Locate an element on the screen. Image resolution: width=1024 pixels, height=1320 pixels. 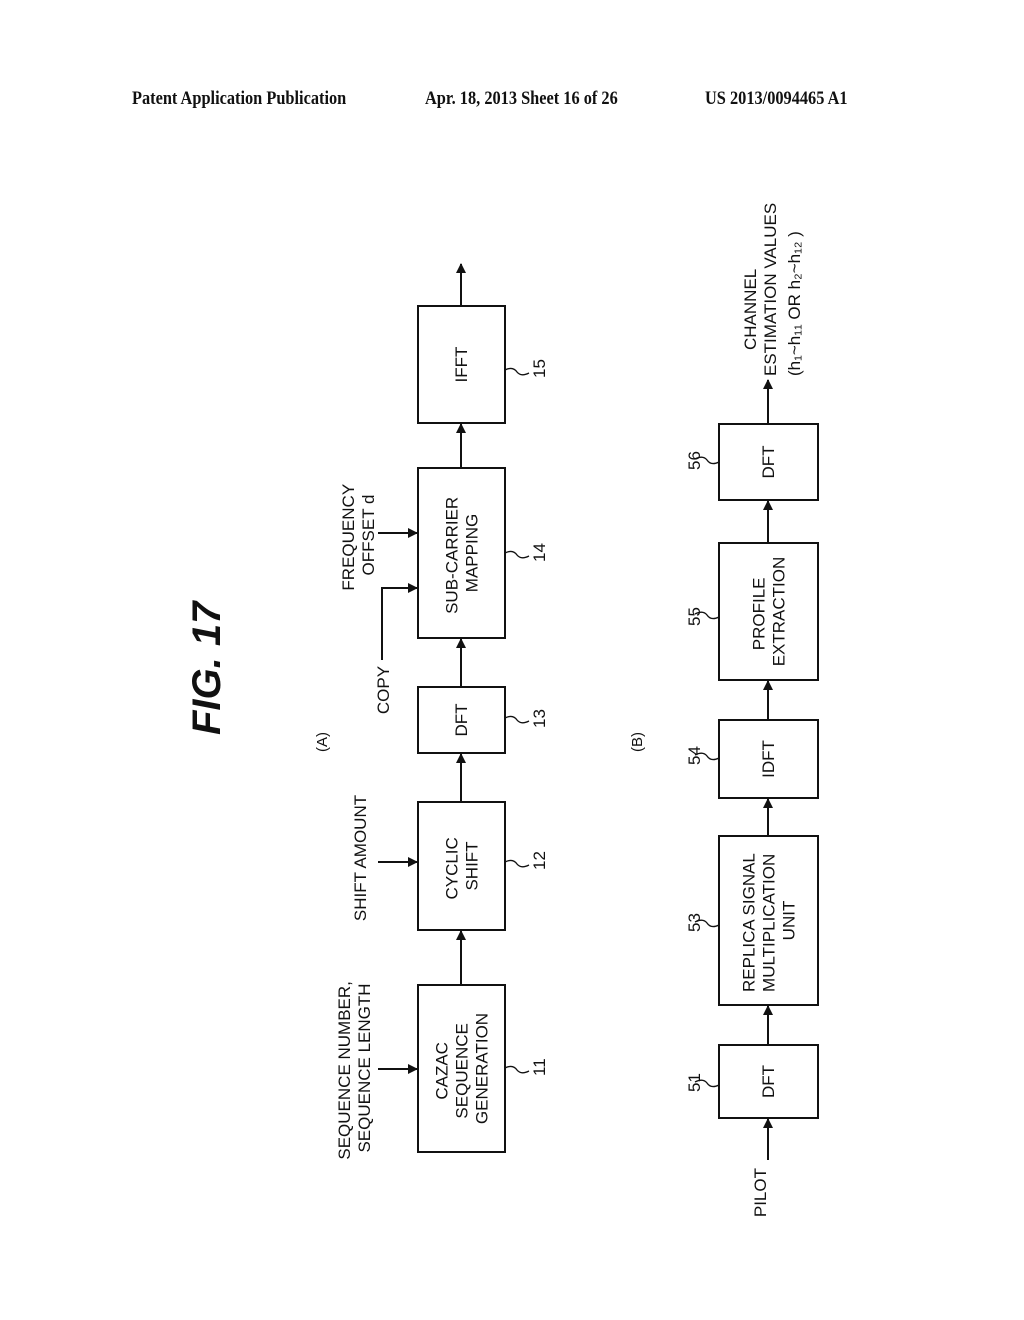
input-sequence-label: SEQUENCE NUMBER, SEQUENCE LENGTH is located at coordinates (354, 1067).